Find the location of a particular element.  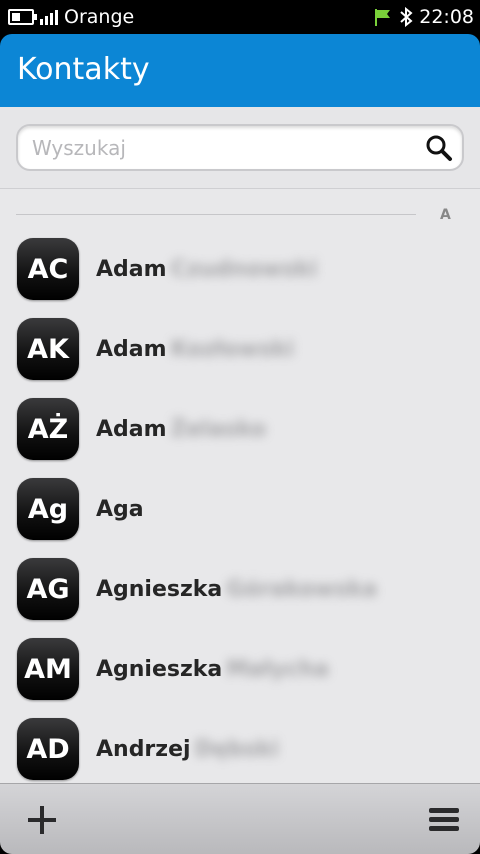

avatar: Ag is located at coordinates (48, 509).